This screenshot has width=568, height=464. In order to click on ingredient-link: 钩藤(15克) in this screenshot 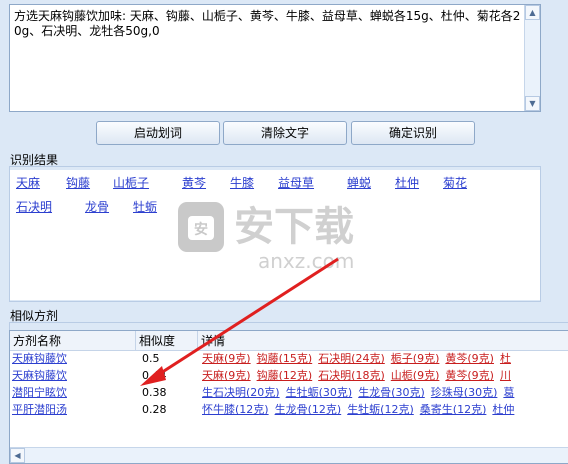, I will do `click(285, 358)`.